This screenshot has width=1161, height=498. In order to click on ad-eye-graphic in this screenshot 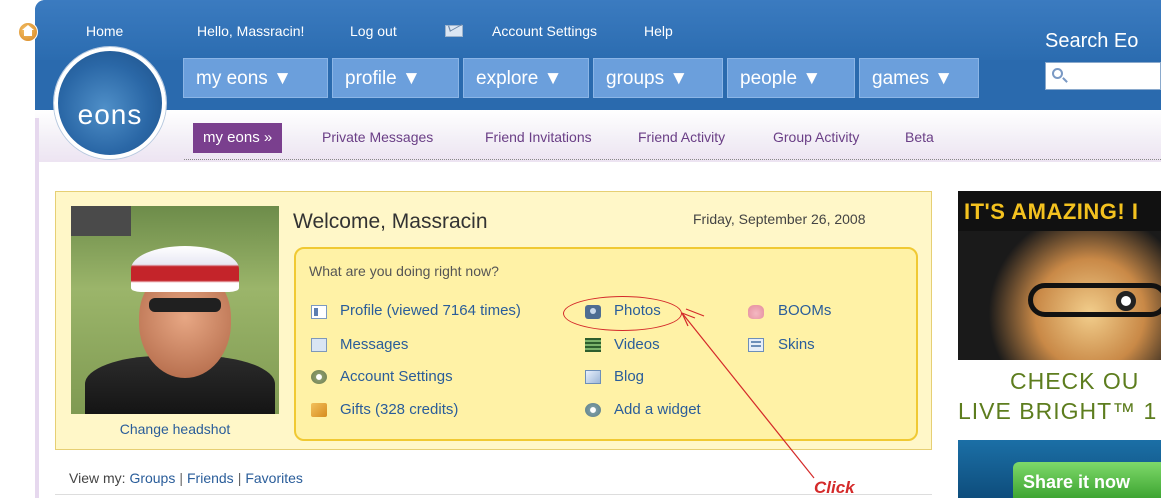, I will do `click(1126, 301)`.